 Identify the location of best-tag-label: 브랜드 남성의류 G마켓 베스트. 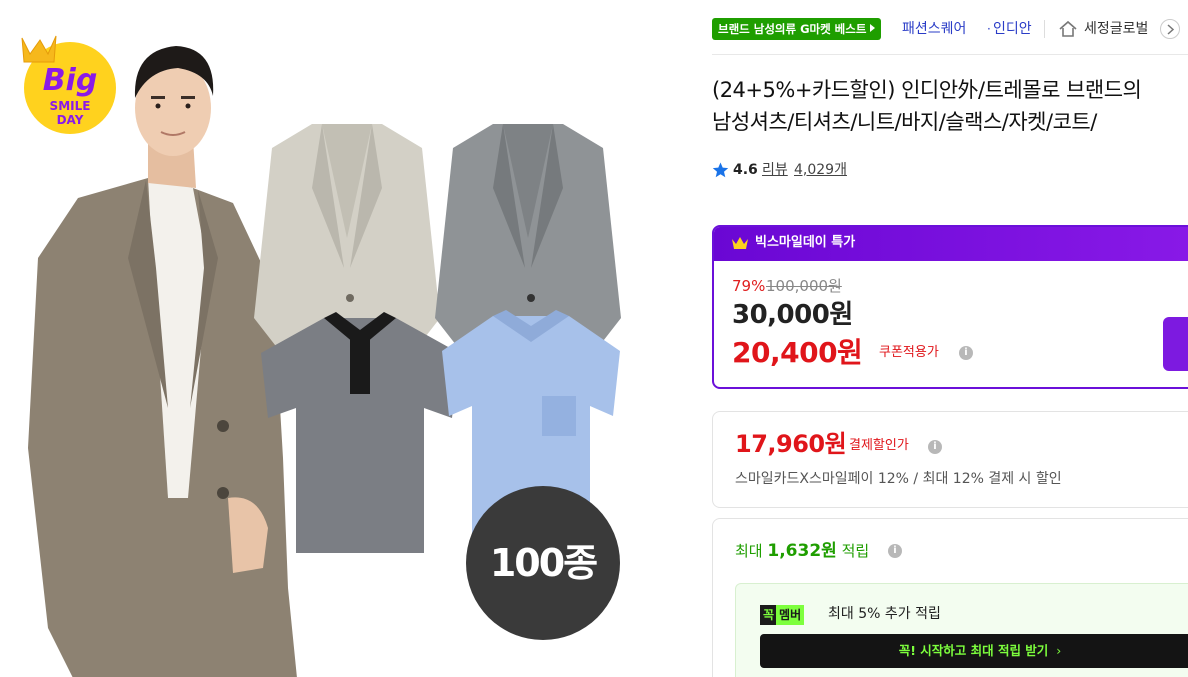
(792, 29).